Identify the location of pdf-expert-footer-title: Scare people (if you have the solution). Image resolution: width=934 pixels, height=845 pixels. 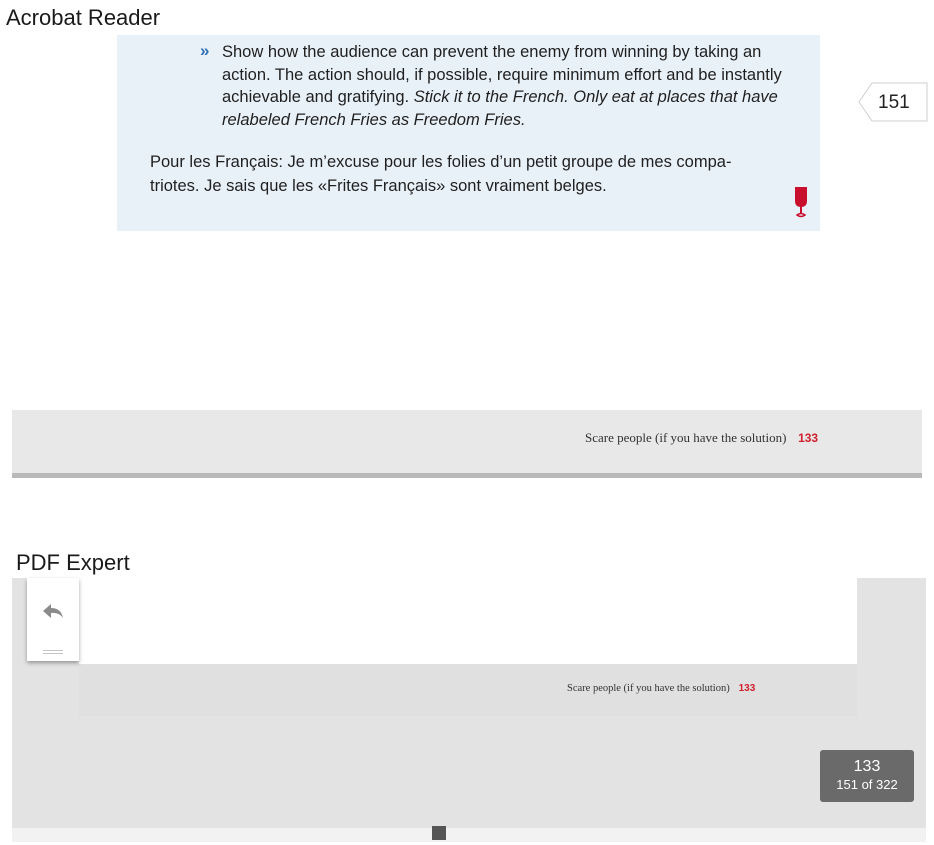
(648, 688).